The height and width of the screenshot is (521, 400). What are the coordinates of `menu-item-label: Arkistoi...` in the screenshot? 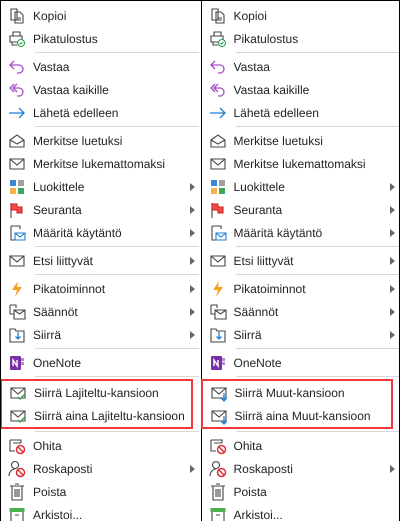 It's located at (259, 513).